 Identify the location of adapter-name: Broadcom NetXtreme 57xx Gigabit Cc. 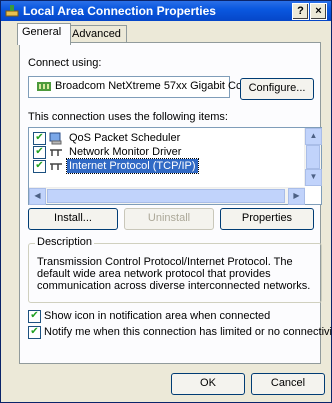
(148, 86).